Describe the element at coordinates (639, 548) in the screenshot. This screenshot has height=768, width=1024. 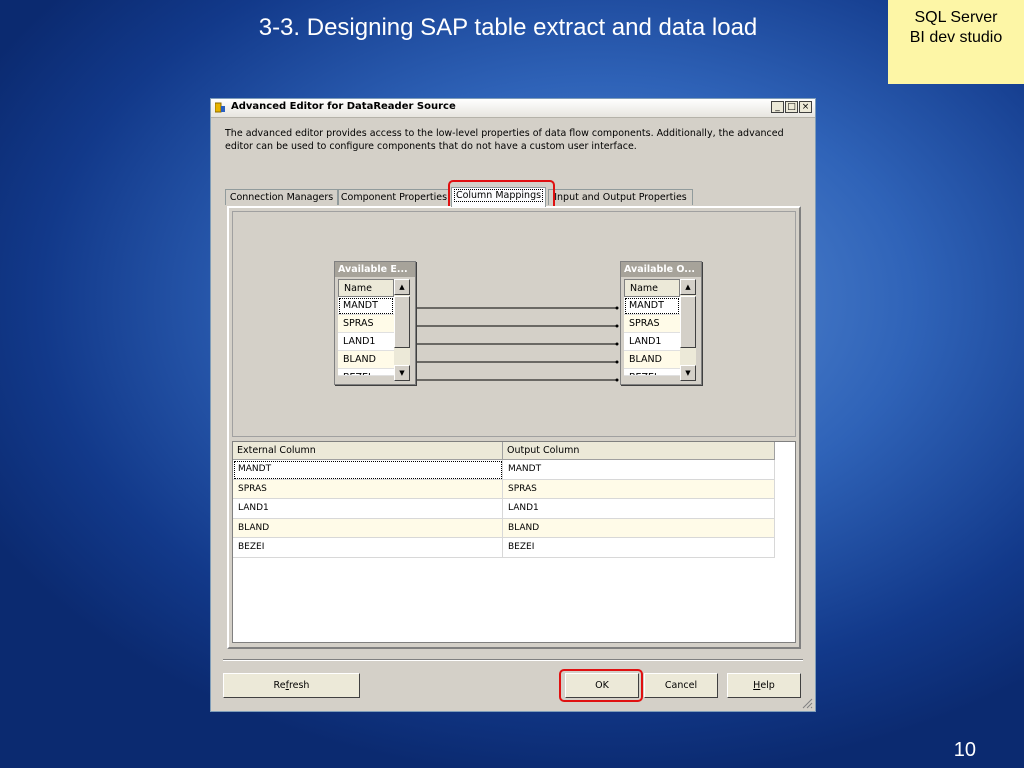
I see `grid-cell-output: BEZEI` at that location.